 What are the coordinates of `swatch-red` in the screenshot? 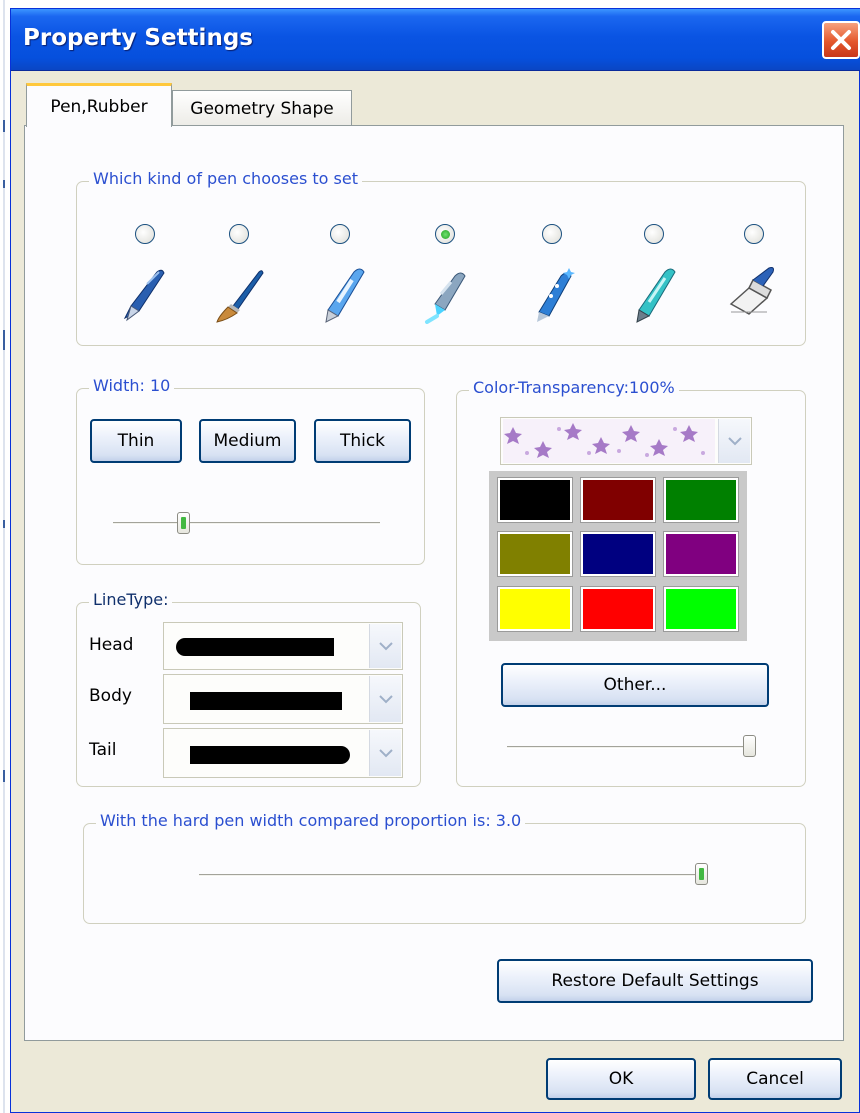 It's located at (618, 609).